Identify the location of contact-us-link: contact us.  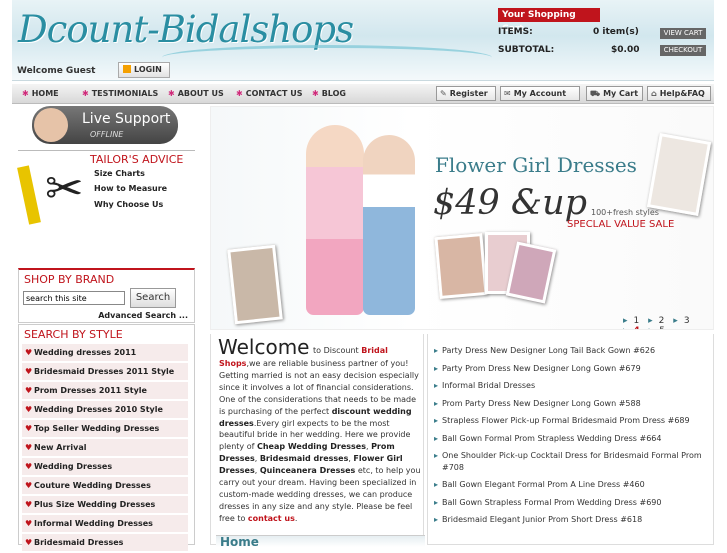
(271, 518).